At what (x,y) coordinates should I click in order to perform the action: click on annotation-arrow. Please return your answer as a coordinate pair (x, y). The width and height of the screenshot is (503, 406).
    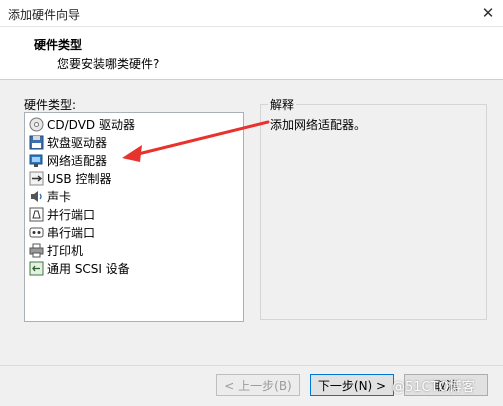
    Looking at the image, I should click on (196, 141).